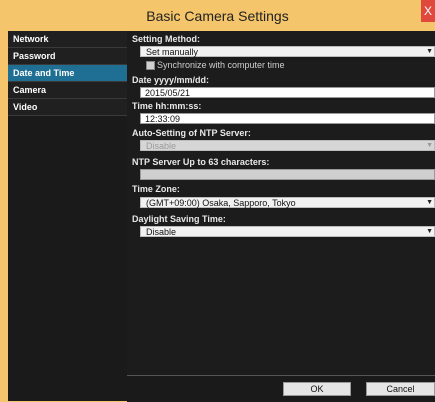 The image size is (435, 402). I want to click on ntp-server-label: NTP Server Up to 63 characters:, so click(201, 162).